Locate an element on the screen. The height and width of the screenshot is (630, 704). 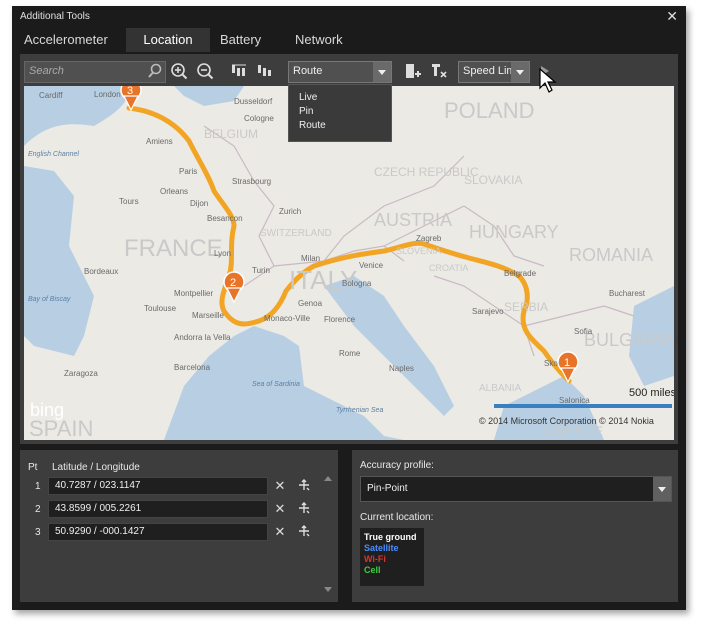
map-toolbar: Route Speed Limit is located at coordinates (349, 71).